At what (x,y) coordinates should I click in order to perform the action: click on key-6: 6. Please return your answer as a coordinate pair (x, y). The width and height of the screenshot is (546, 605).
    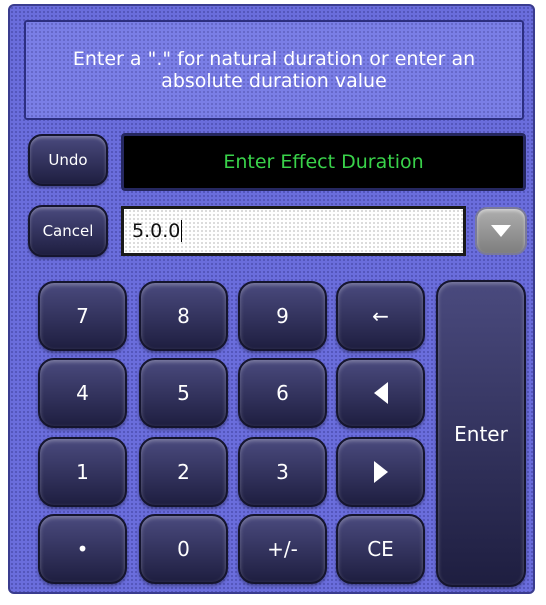
    Looking at the image, I should click on (282, 393).